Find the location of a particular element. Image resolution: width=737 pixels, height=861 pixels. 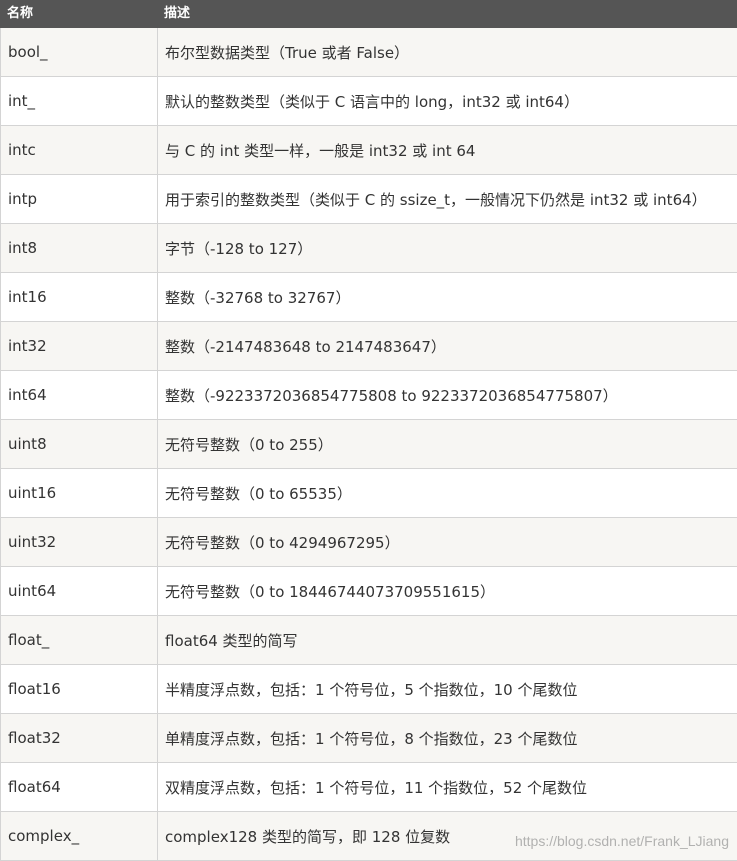

type-description: float64 类型的简写 is located at coordinates (447, 640).